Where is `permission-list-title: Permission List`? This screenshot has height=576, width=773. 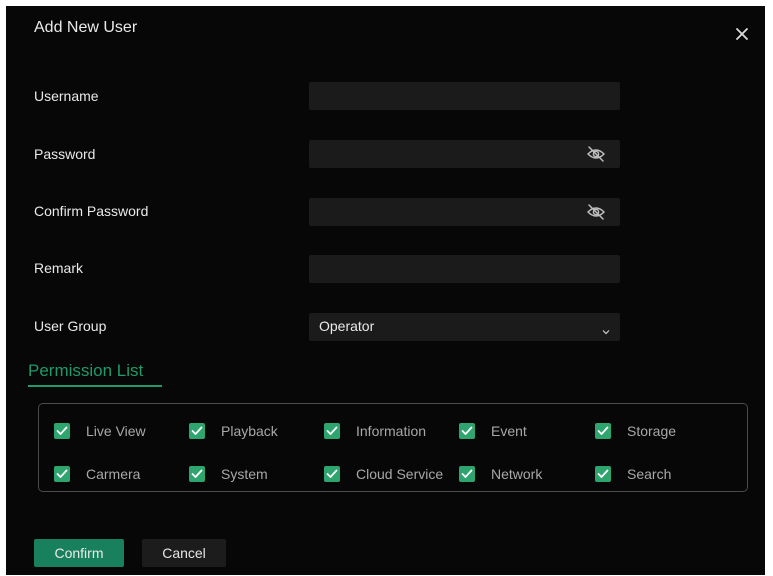 permission-list-title: Permission List is located at coordinates (86, 370).